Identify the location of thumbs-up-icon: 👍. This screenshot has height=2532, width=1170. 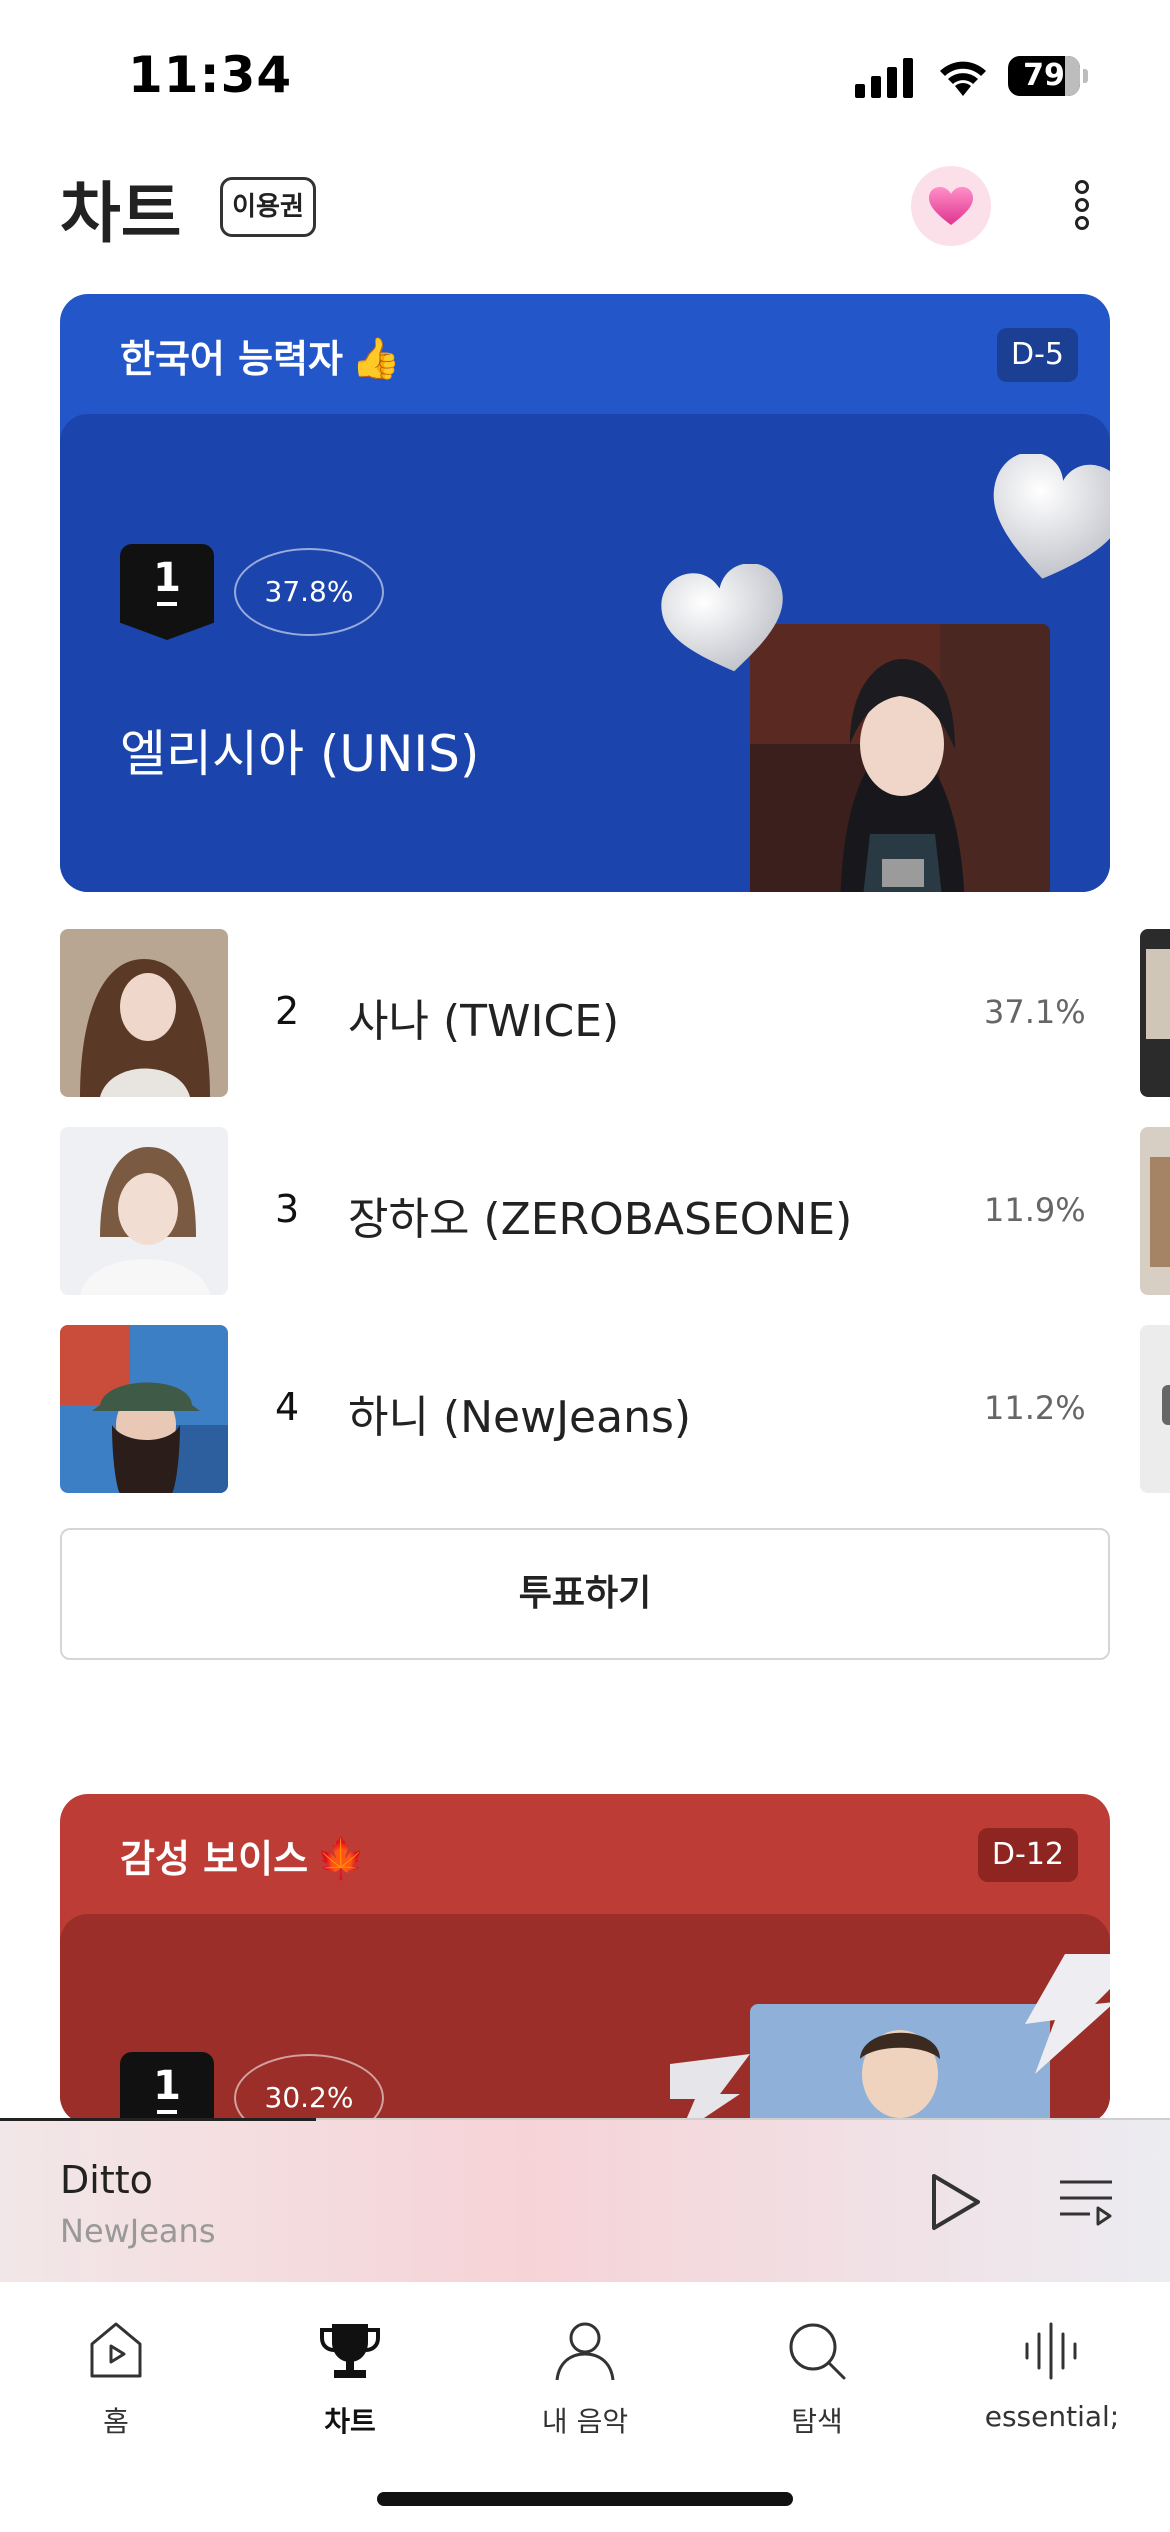
(376, 359).